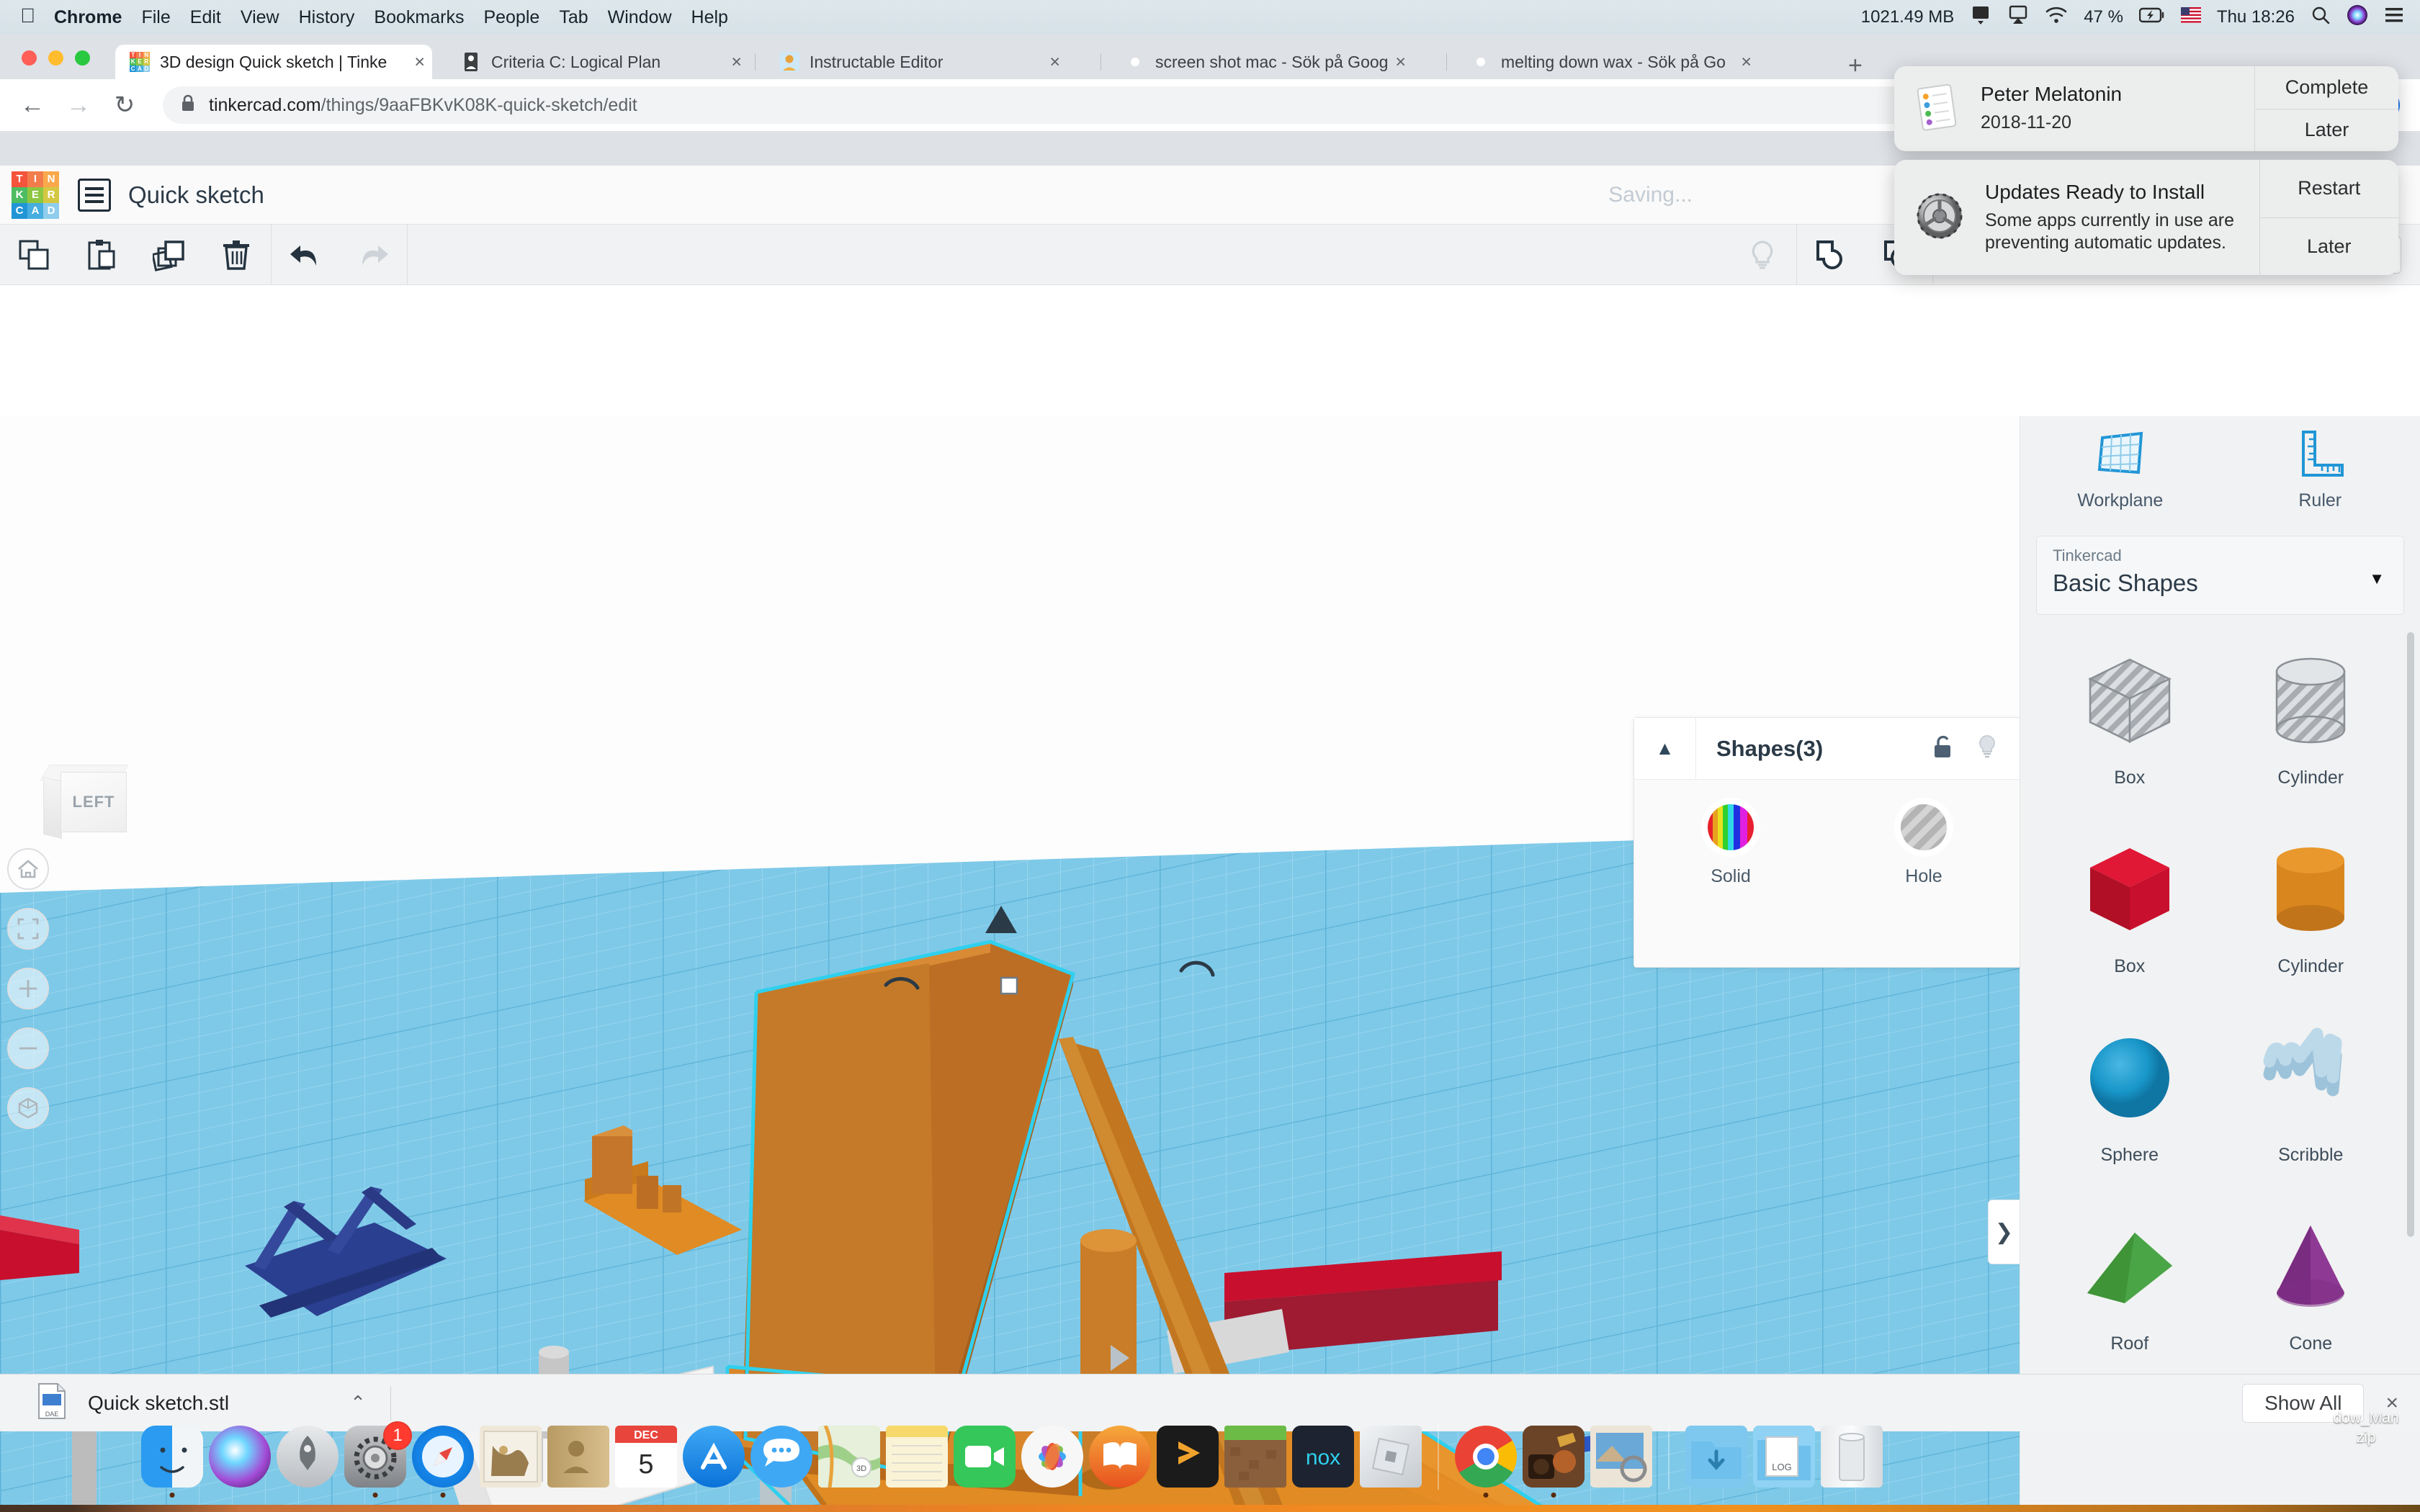 The width and height of the screenshot is (2420, 1512). Describe the element at coordinates (781, 1457) in the screenshot. I see `dock-item-messages` at that location.